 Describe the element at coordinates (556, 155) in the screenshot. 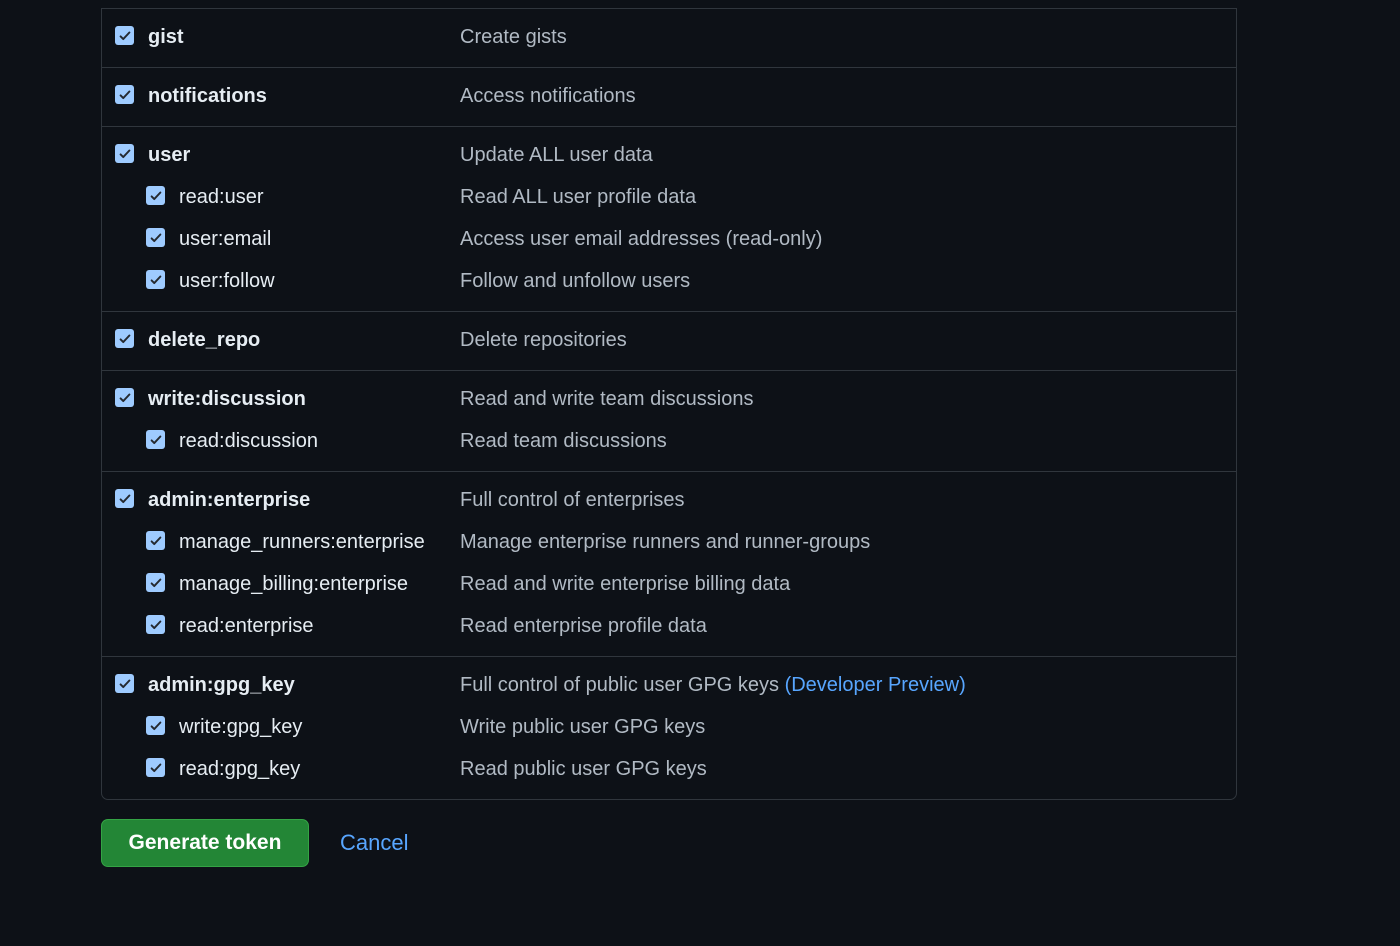

I see `scope-description: Update ALL user data` at that location.